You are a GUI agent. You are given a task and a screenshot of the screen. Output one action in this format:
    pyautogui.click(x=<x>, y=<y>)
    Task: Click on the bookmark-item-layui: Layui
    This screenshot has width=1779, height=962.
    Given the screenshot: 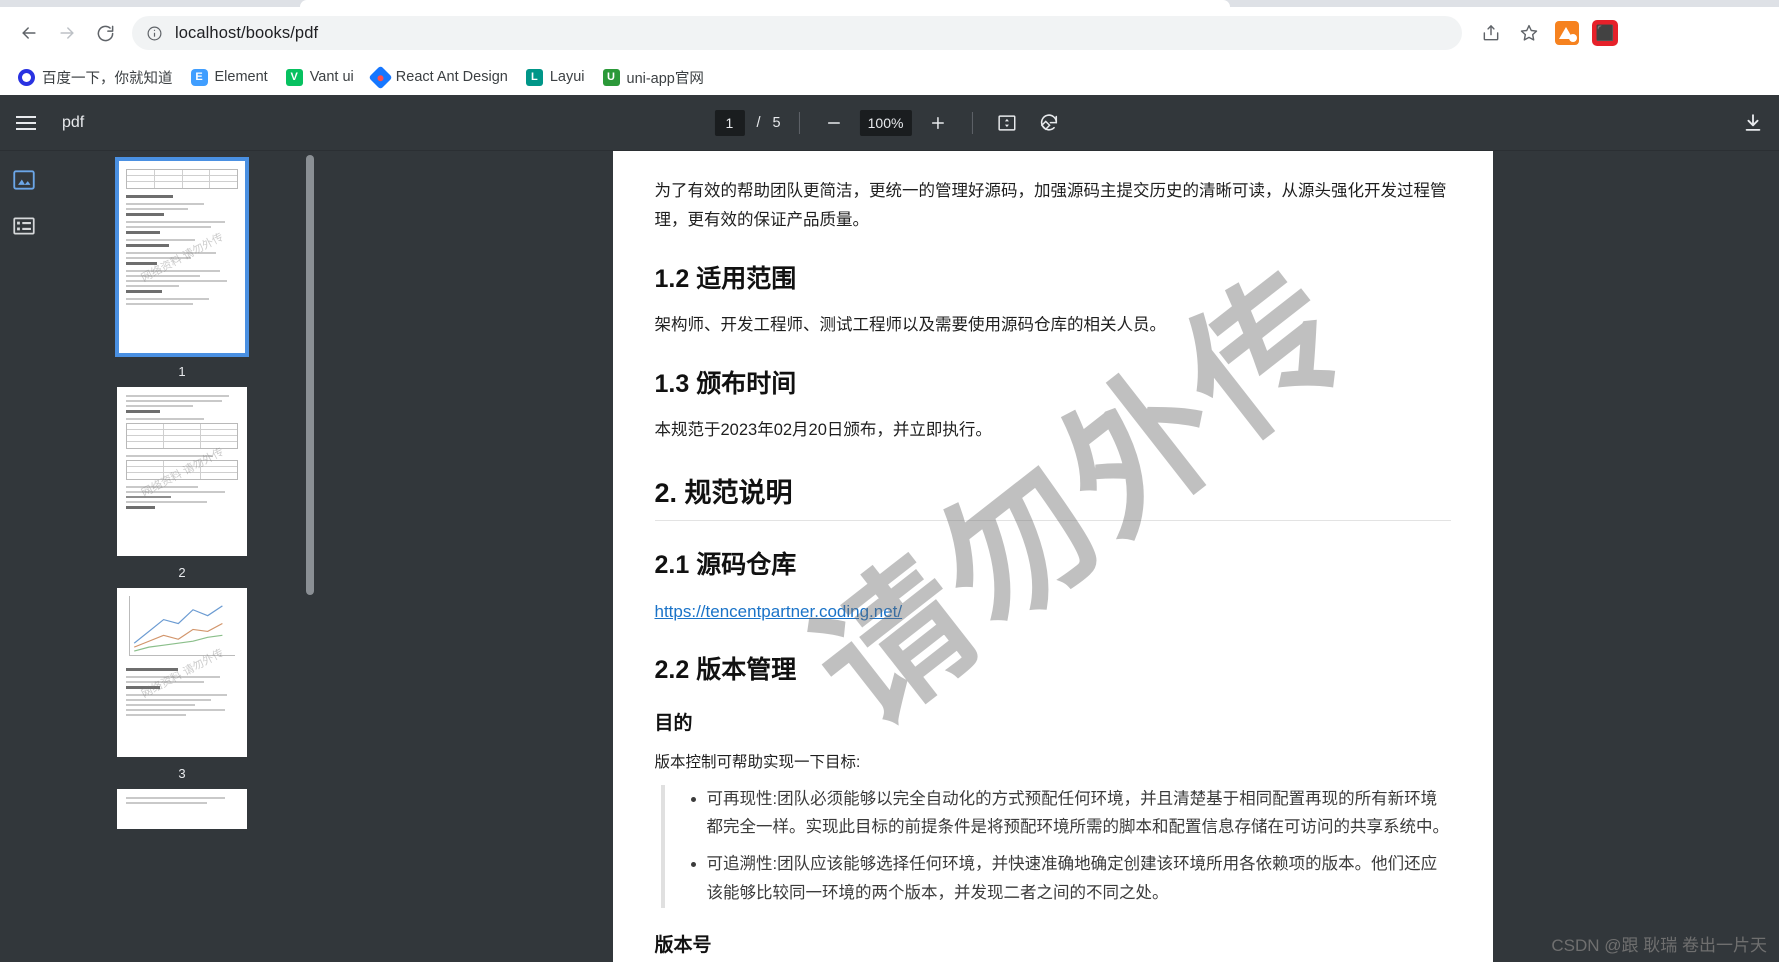 What is the action you would take?
    pyautogui.click(x=555, y=77)
    